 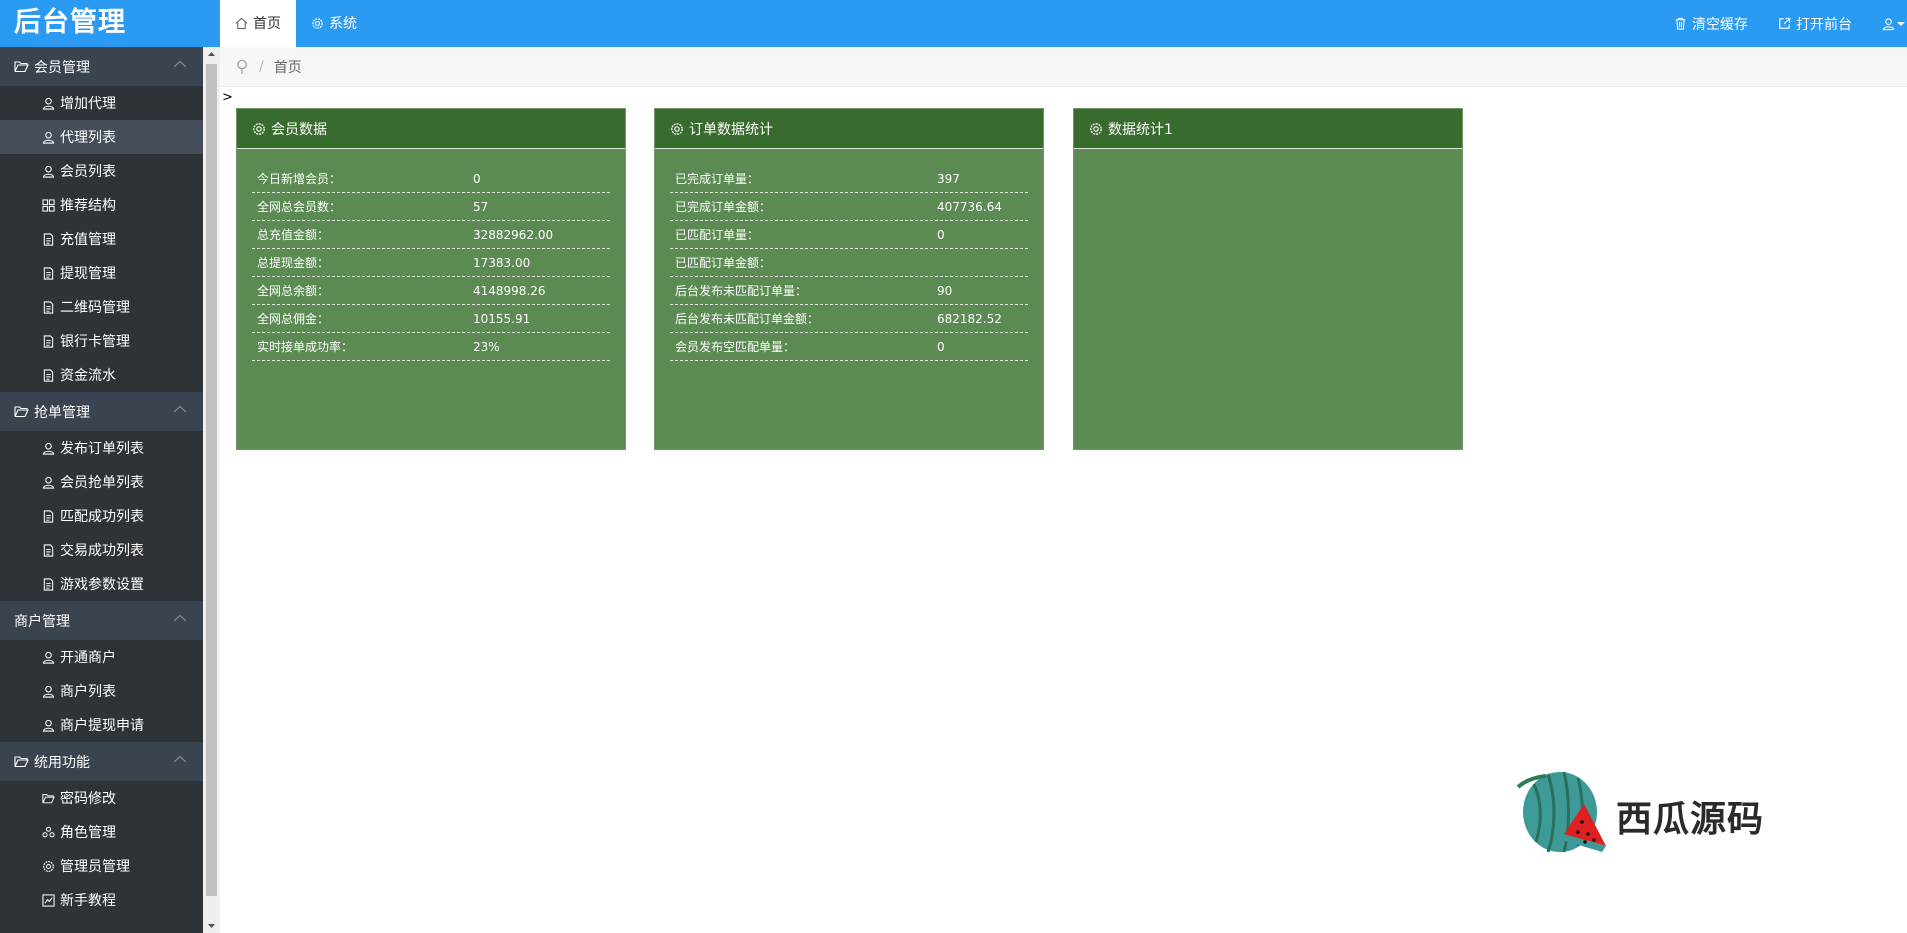 What do you see at coordinates (1680, 23) in the screenshot?
I see `trash-icon` at bounding box center [1680, 23].